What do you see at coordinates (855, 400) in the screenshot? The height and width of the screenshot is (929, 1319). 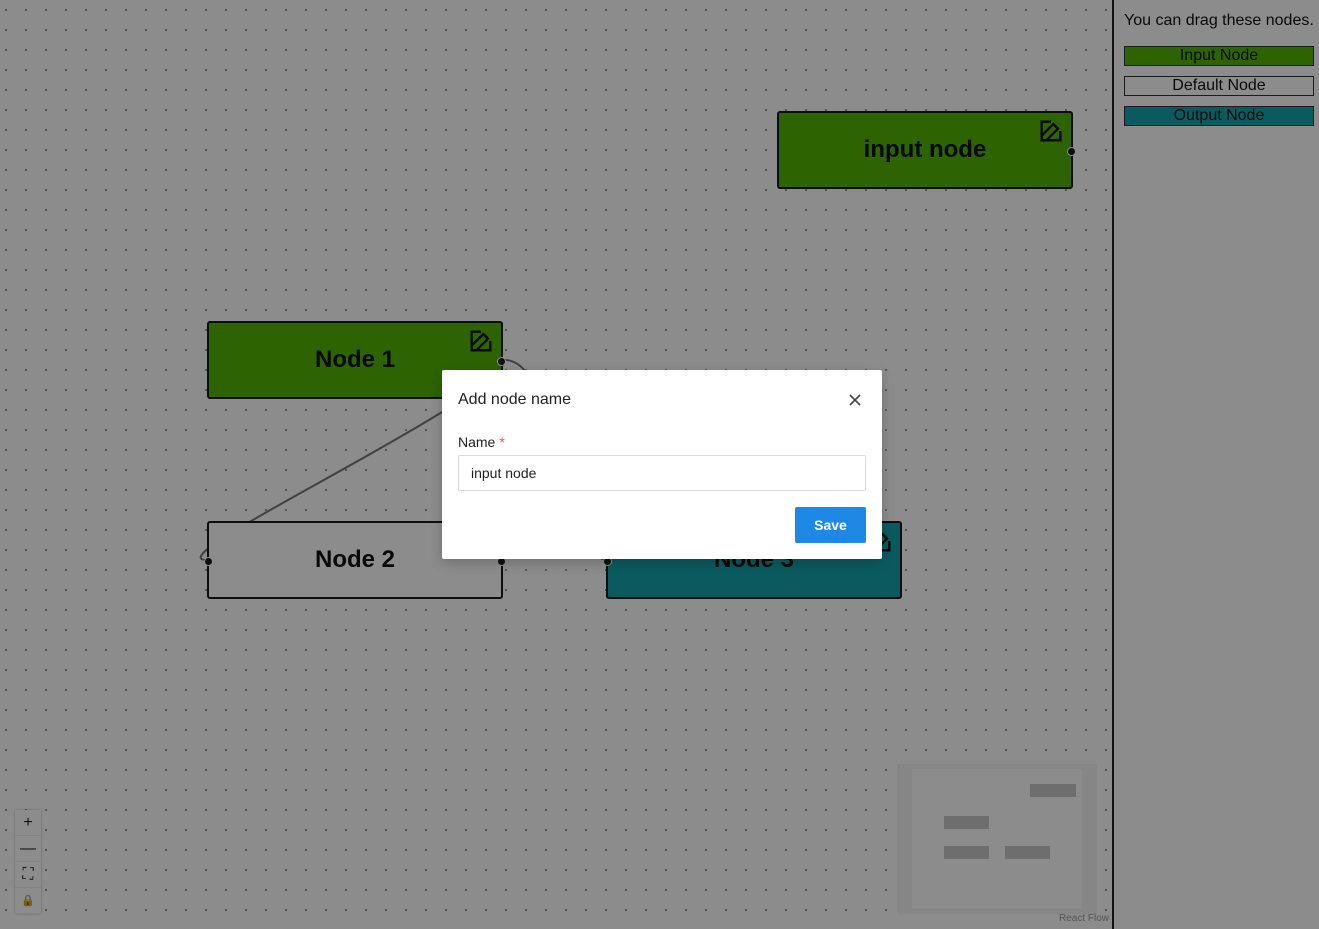 I see `close-icon` at bounding box center [855, 400].